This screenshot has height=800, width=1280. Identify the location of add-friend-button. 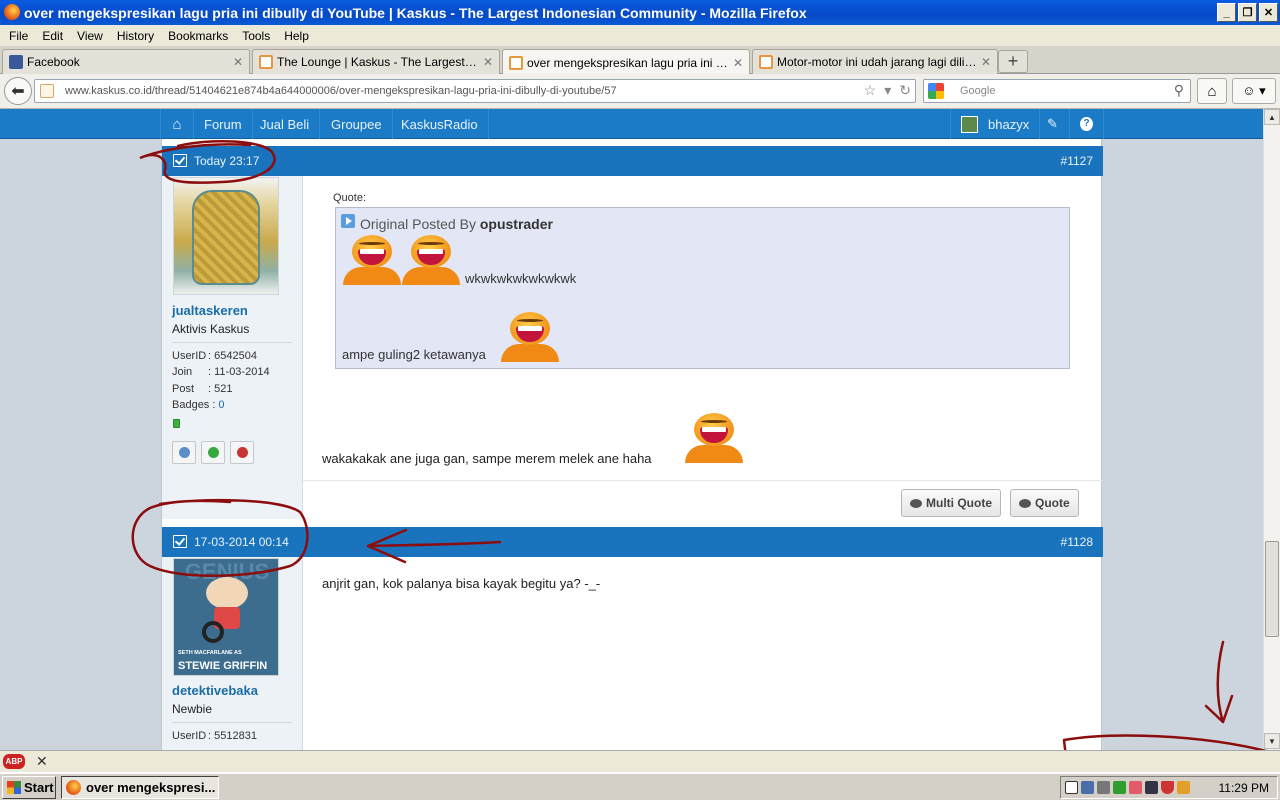
(213, 452).